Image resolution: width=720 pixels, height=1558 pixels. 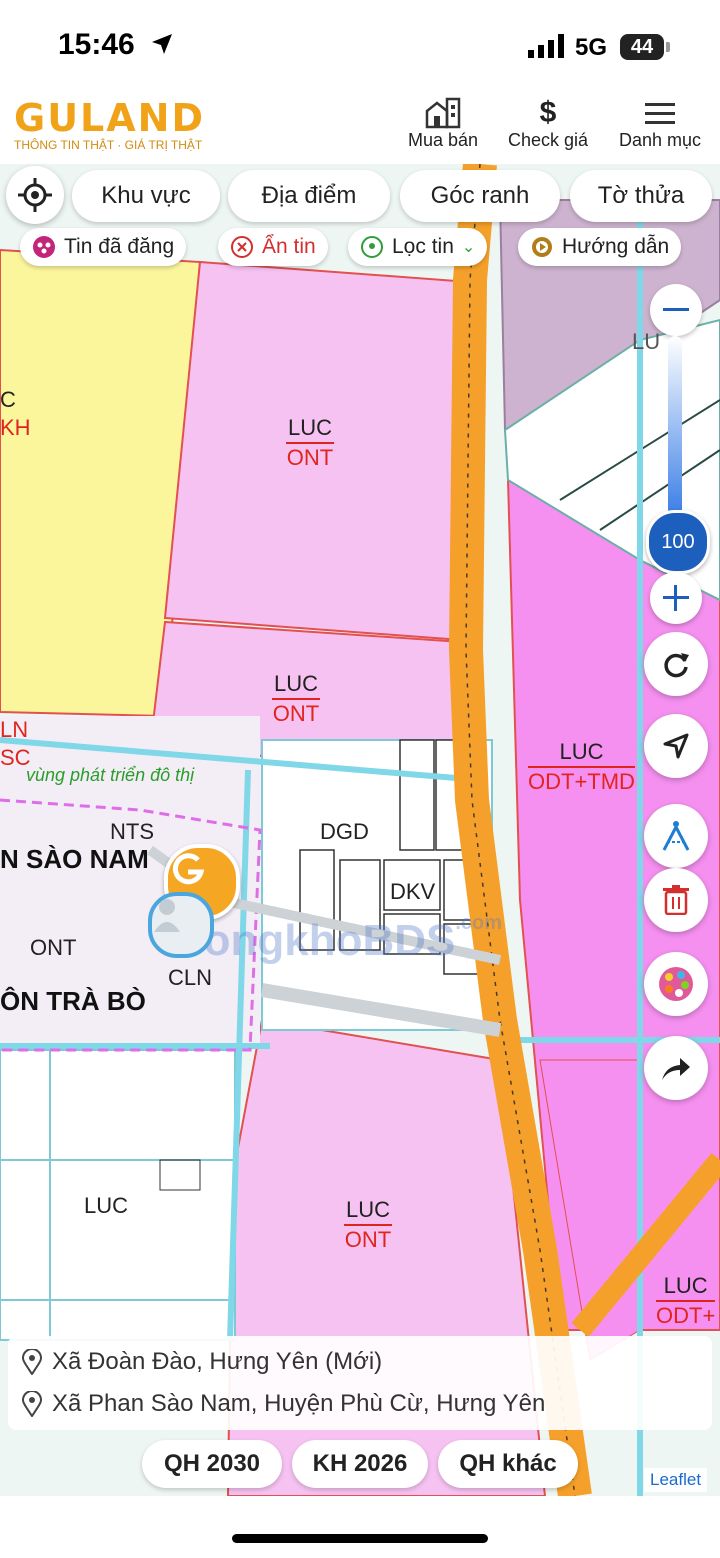 I want to click on share-arrow-icon, so click(x=676, y=1069).